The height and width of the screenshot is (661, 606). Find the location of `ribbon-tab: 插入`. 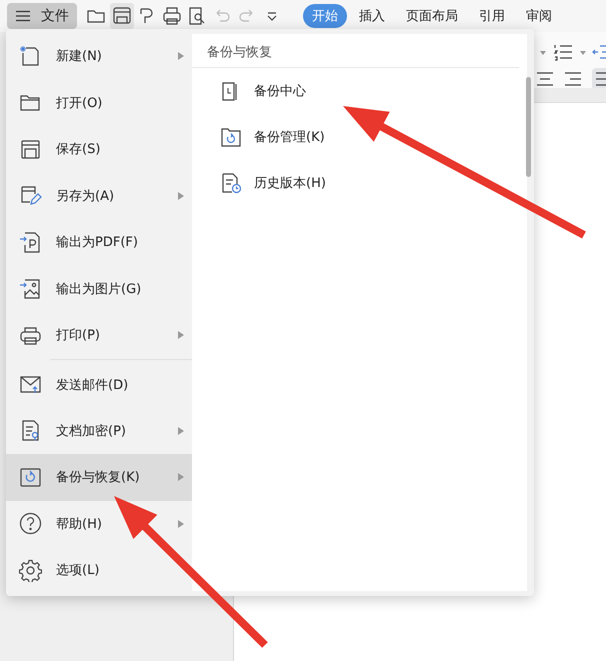

ribbon-tab: 插入 is located at coordinates (372, 16).